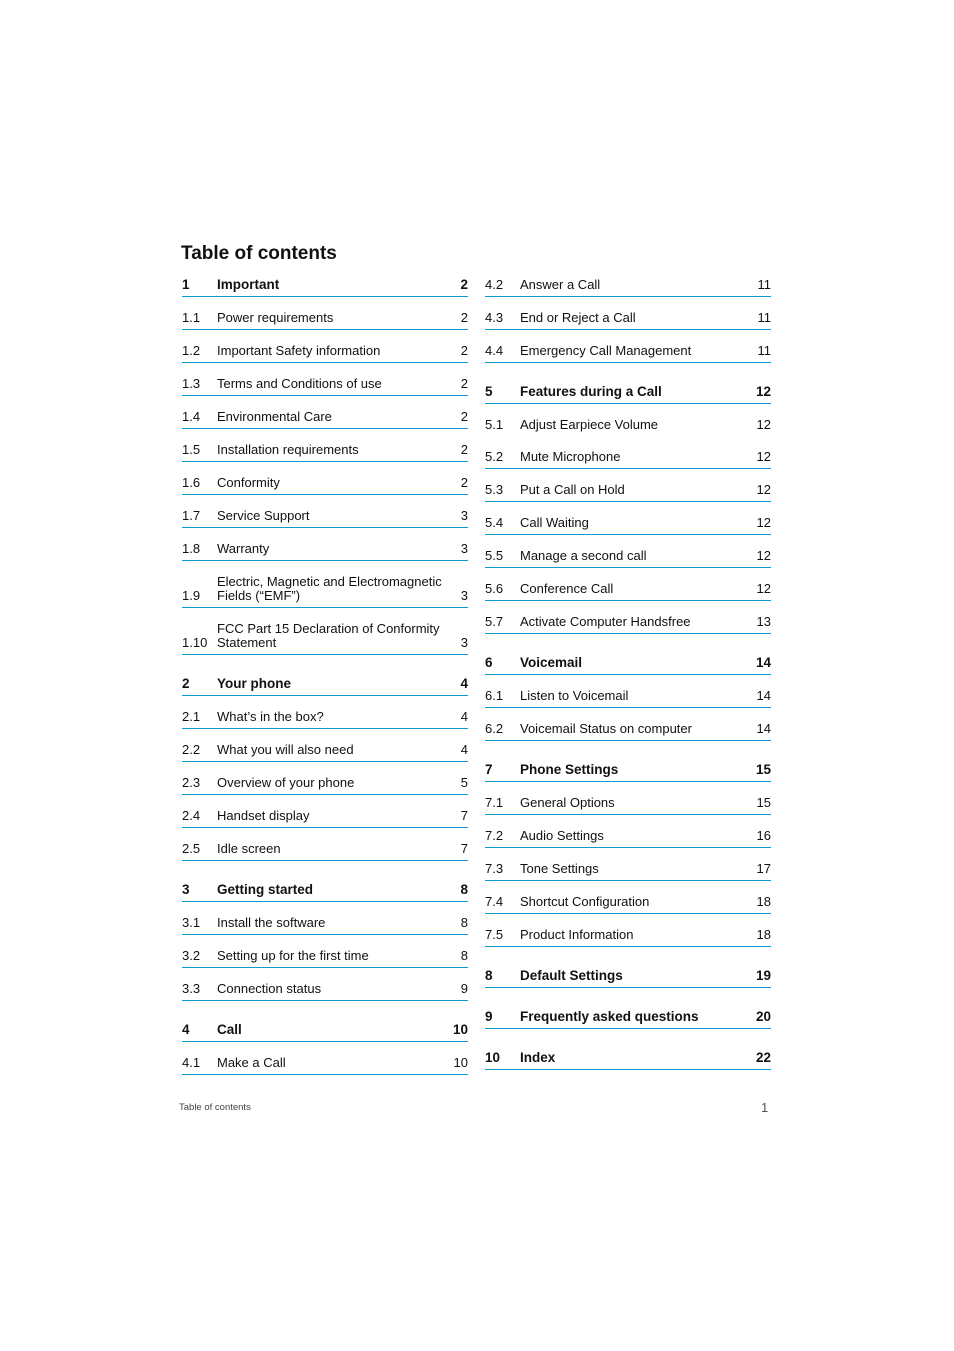  I want to click on toc-section-entry: 5.1 Adjust Earpiece Volume 12, so click(628, 427).